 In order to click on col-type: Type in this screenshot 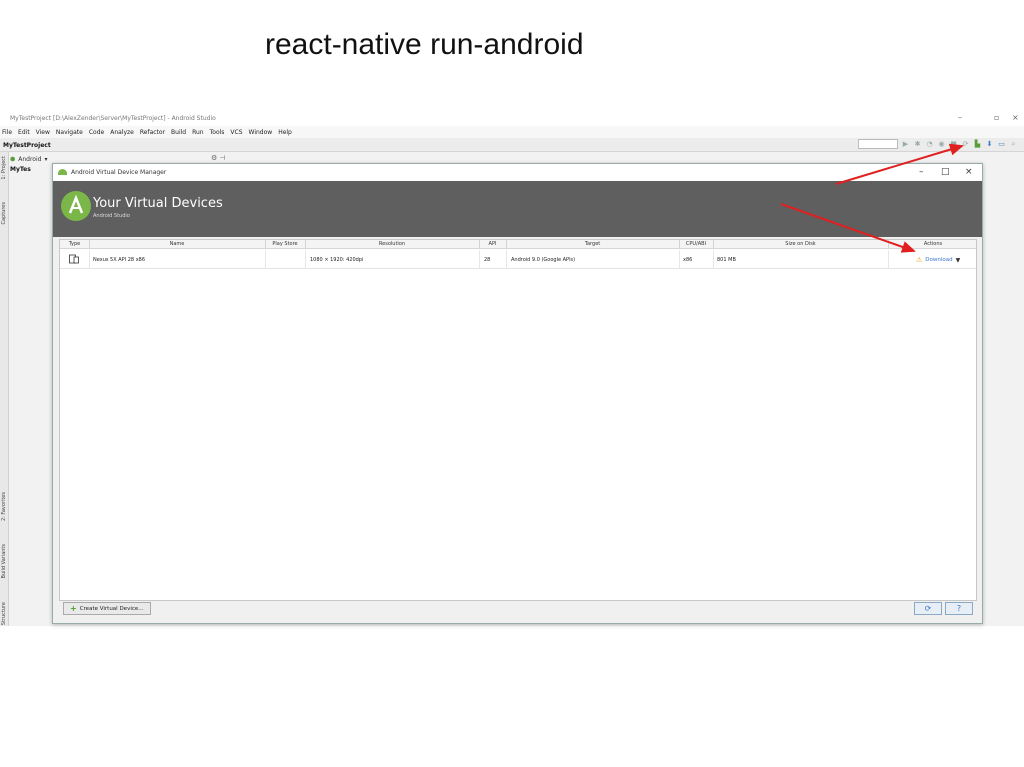, I will do `click(74, 244)`.